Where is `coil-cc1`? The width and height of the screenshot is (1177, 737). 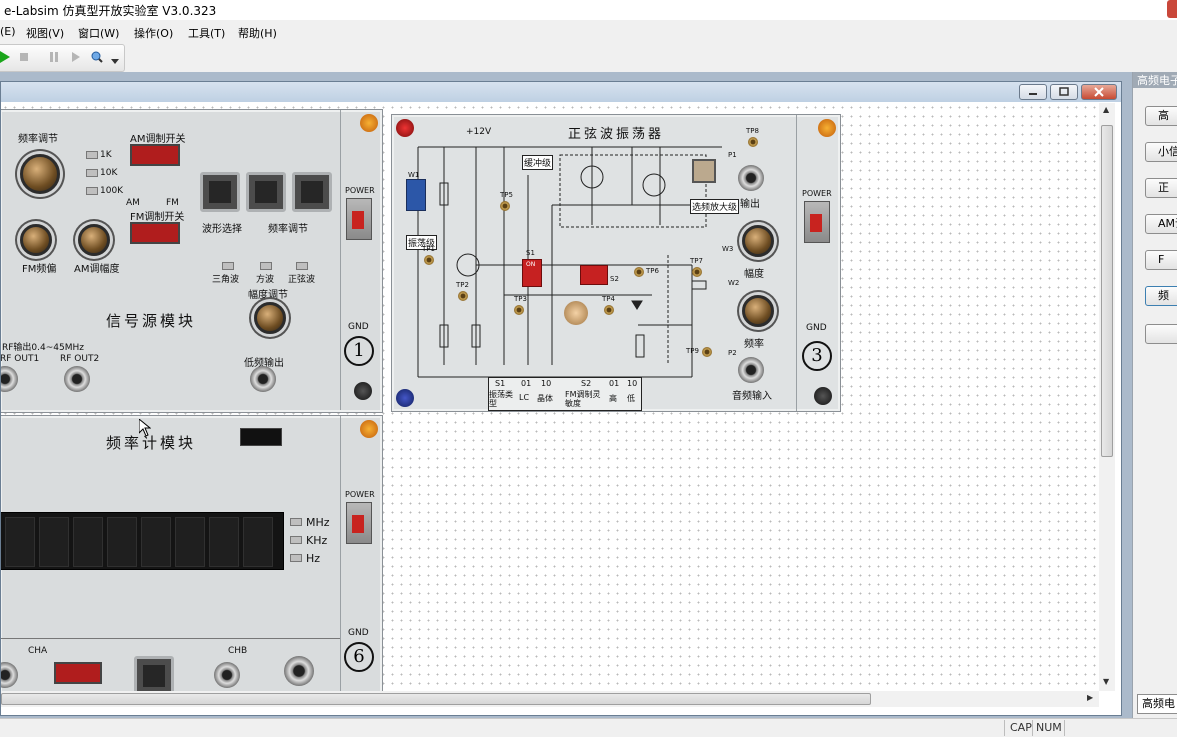 coil-cc1 is located at coordinates (576, 313).